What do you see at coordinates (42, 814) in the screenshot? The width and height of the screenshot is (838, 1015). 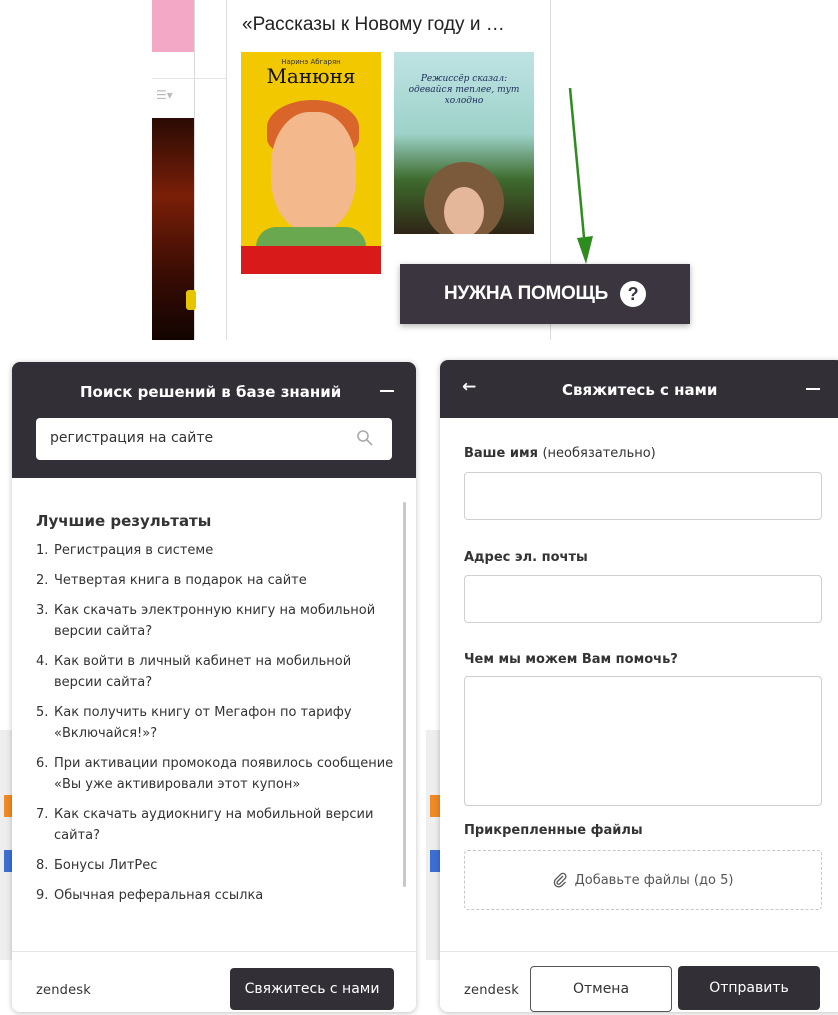 I see `item-number: 7.` at bounding box center [42, 814].